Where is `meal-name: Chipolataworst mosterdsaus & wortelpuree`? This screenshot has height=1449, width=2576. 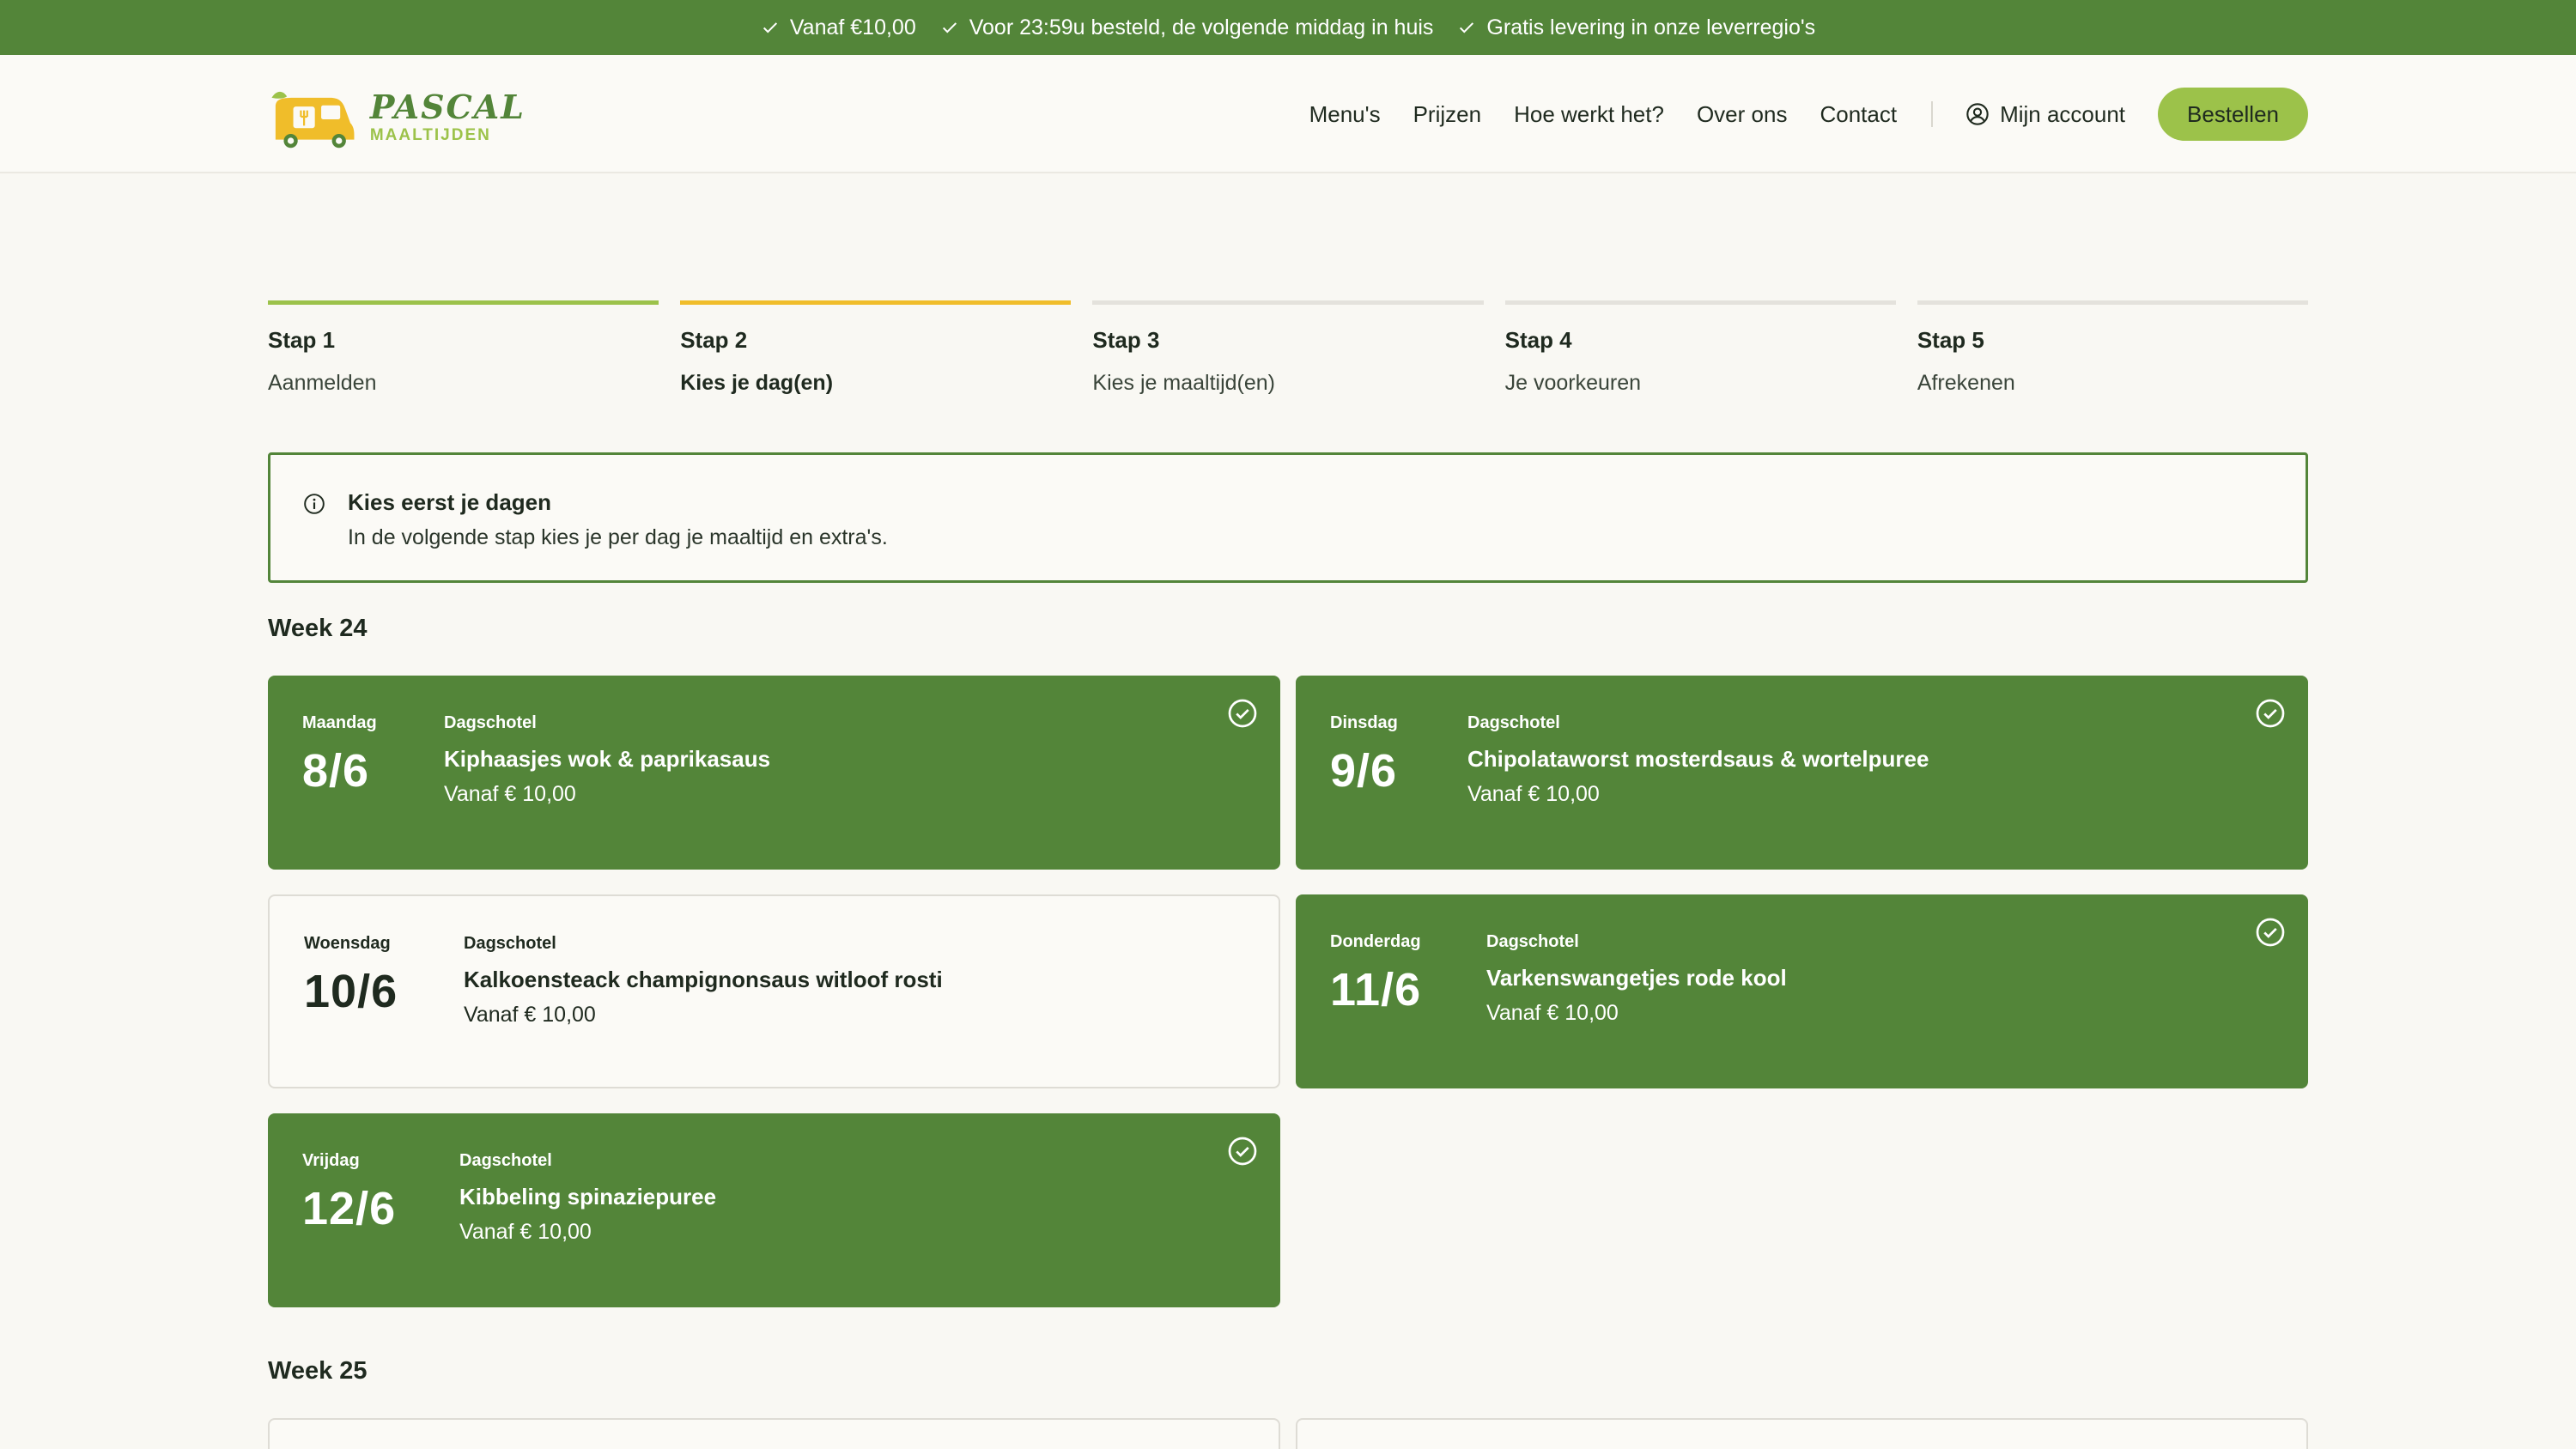 meal-name: Chipolataworst mosterdsaus & wortelpuree is located at coordinates (1698, 759).